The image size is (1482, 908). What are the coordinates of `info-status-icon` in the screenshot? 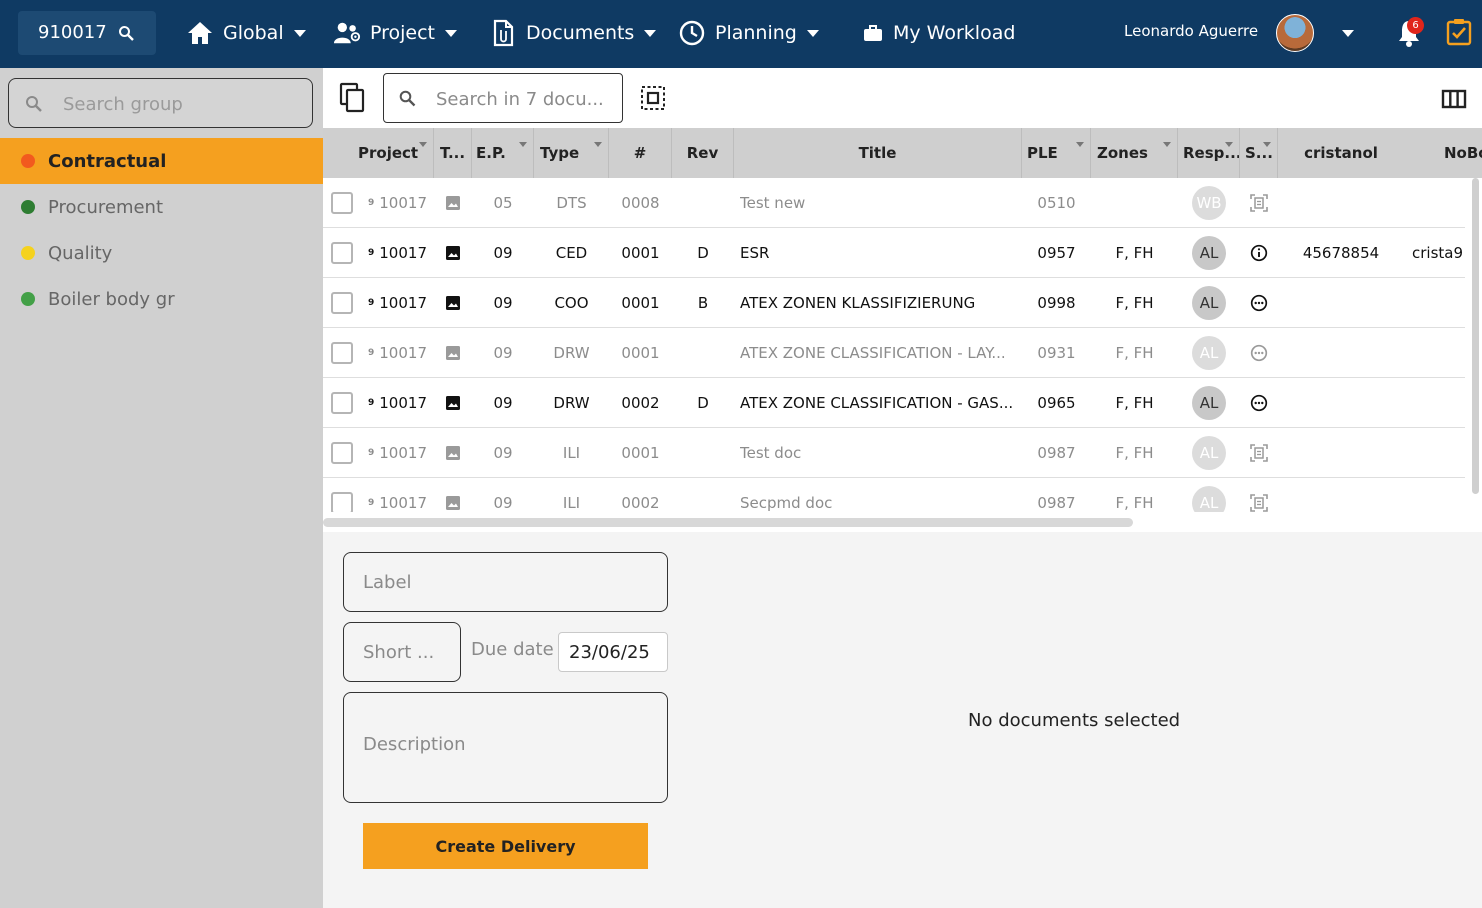 It's located at (1259, 253).